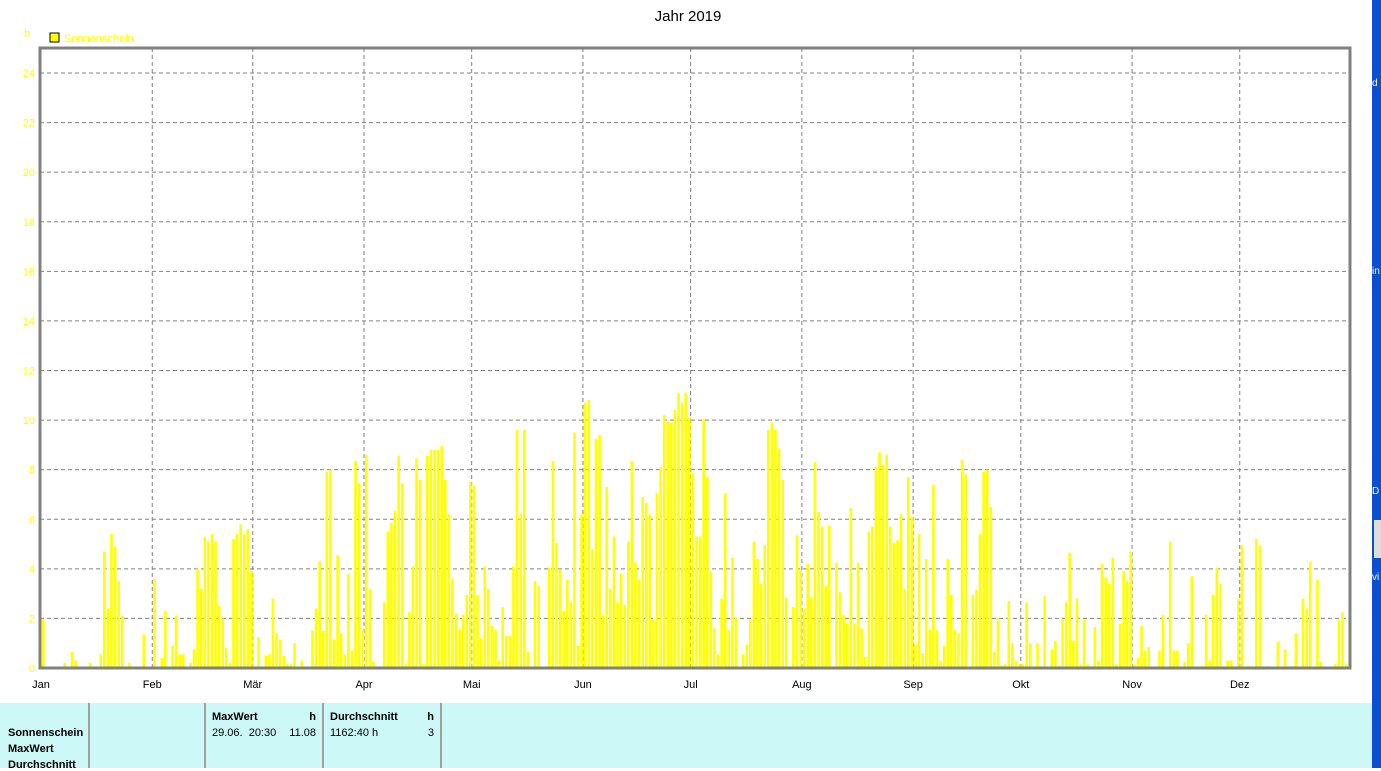 This screenshot has width=1381, height=771. I want to click on x-tick-label: Mai, so click(472, 685).